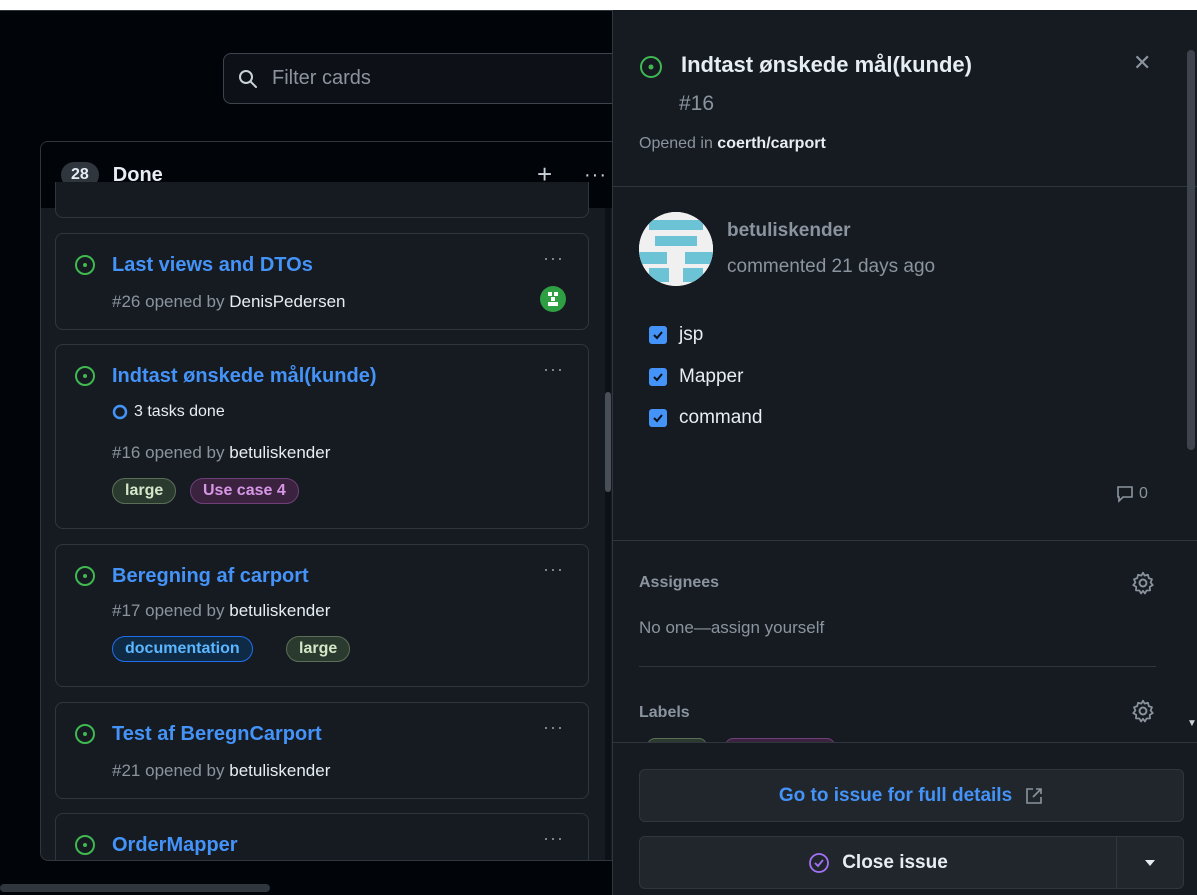 This screenshot has width=1197, height=895. What do you see at coordinates (676, 143) in the screenshot?
I see `opened-in-text: Opened in` at bounding box center [676, 143].